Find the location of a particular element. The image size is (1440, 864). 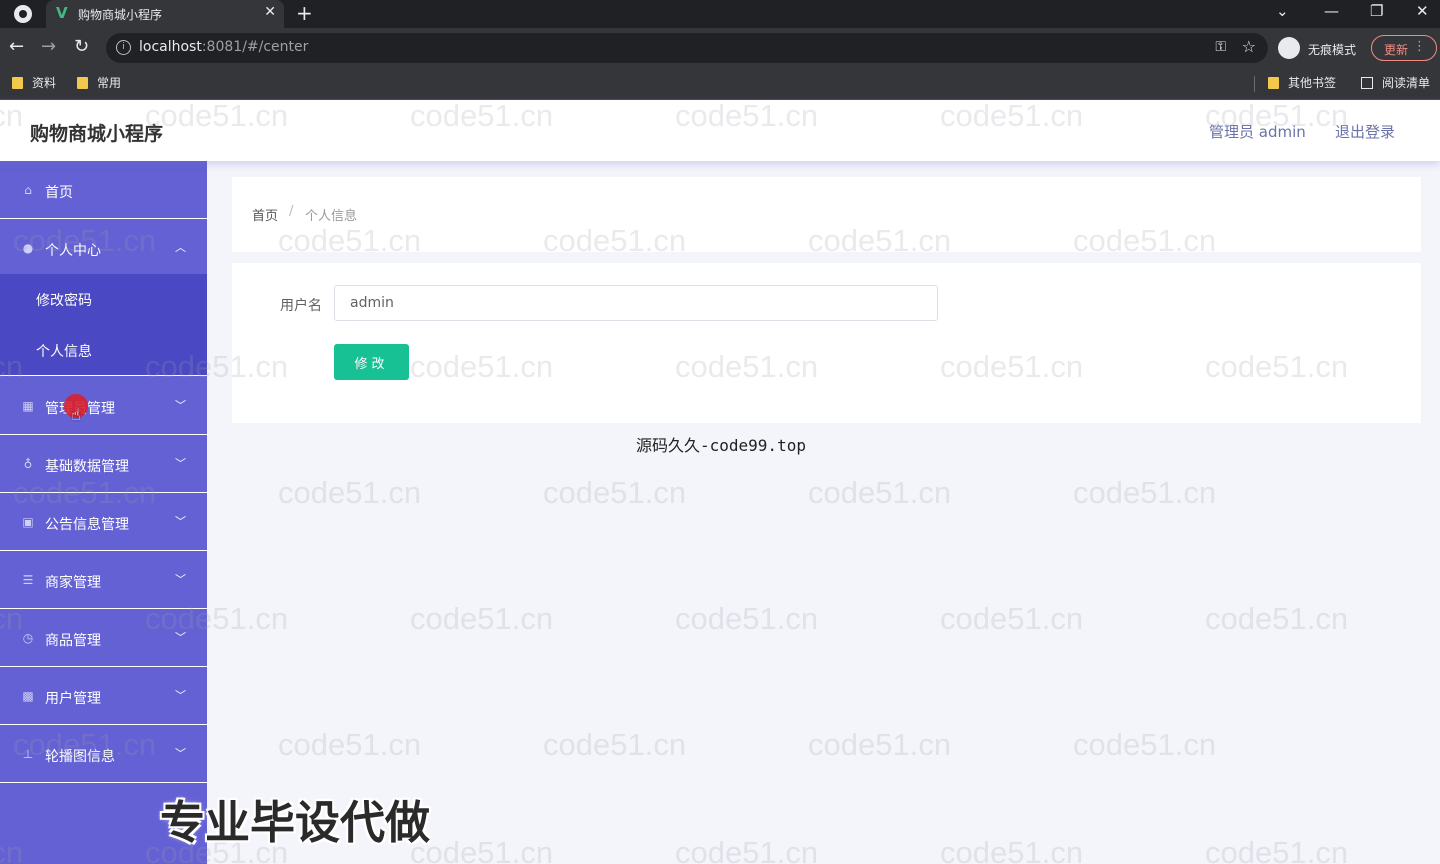

sidebar-item-notice: ▣ 公告信息管理 ﹀ is located at coordinates (103, 522).